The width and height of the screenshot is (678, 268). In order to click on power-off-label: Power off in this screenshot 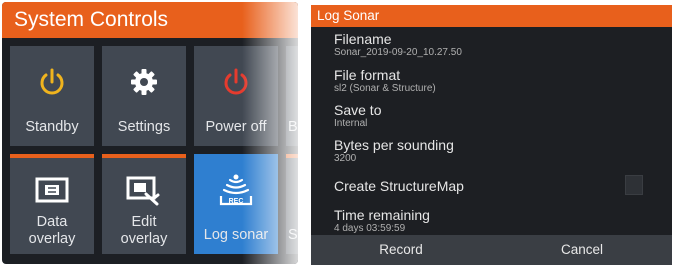, I will do `click(236, 127)`.